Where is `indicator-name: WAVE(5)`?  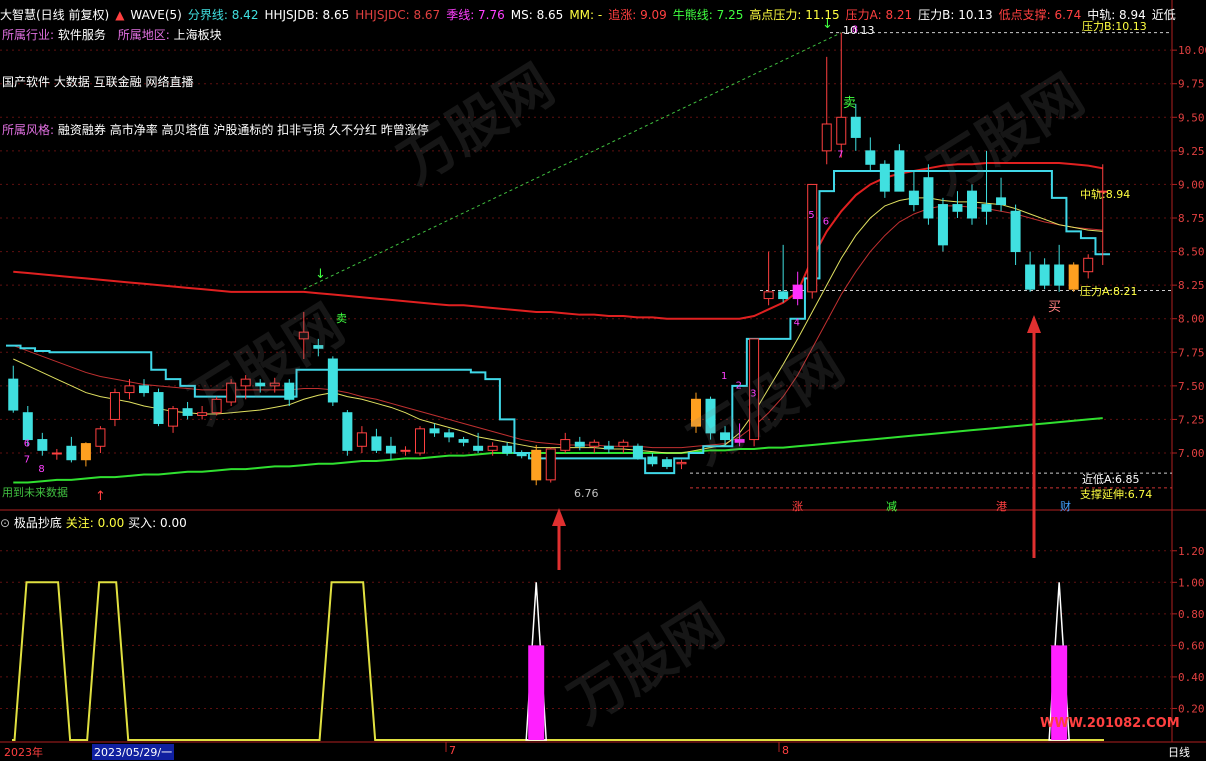
indicator-name: WAVE(5) is located at coordinates (155, 15).